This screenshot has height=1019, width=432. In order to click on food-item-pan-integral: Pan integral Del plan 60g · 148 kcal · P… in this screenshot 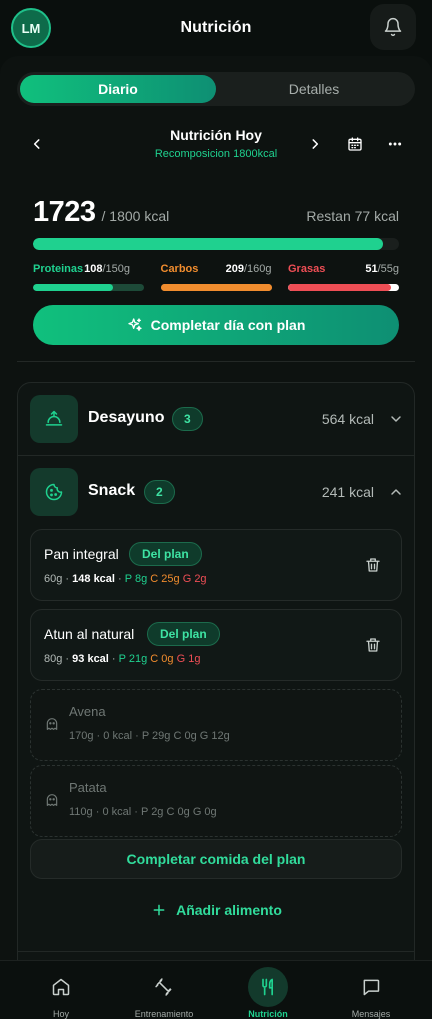, I will do `click(216, 565)`.